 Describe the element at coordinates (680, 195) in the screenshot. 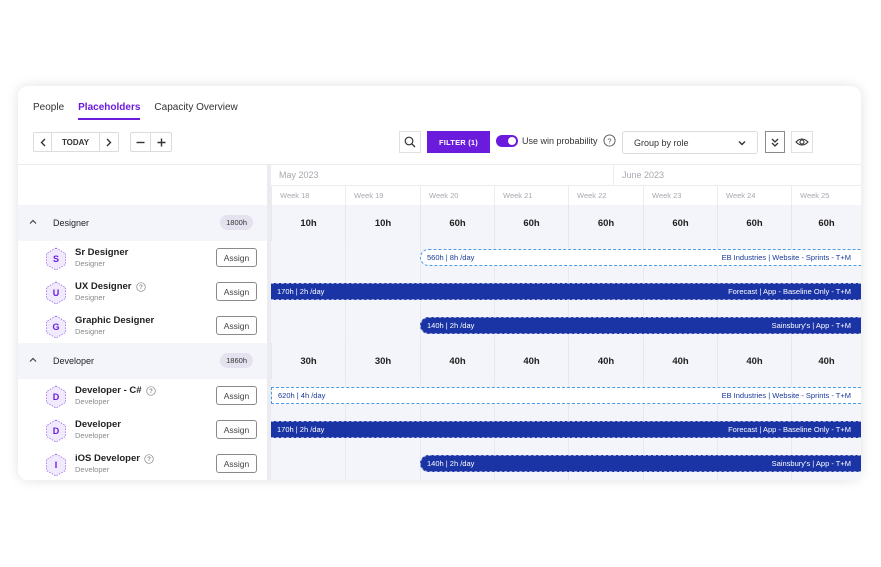

I see `week-label: Week 23` at that location.